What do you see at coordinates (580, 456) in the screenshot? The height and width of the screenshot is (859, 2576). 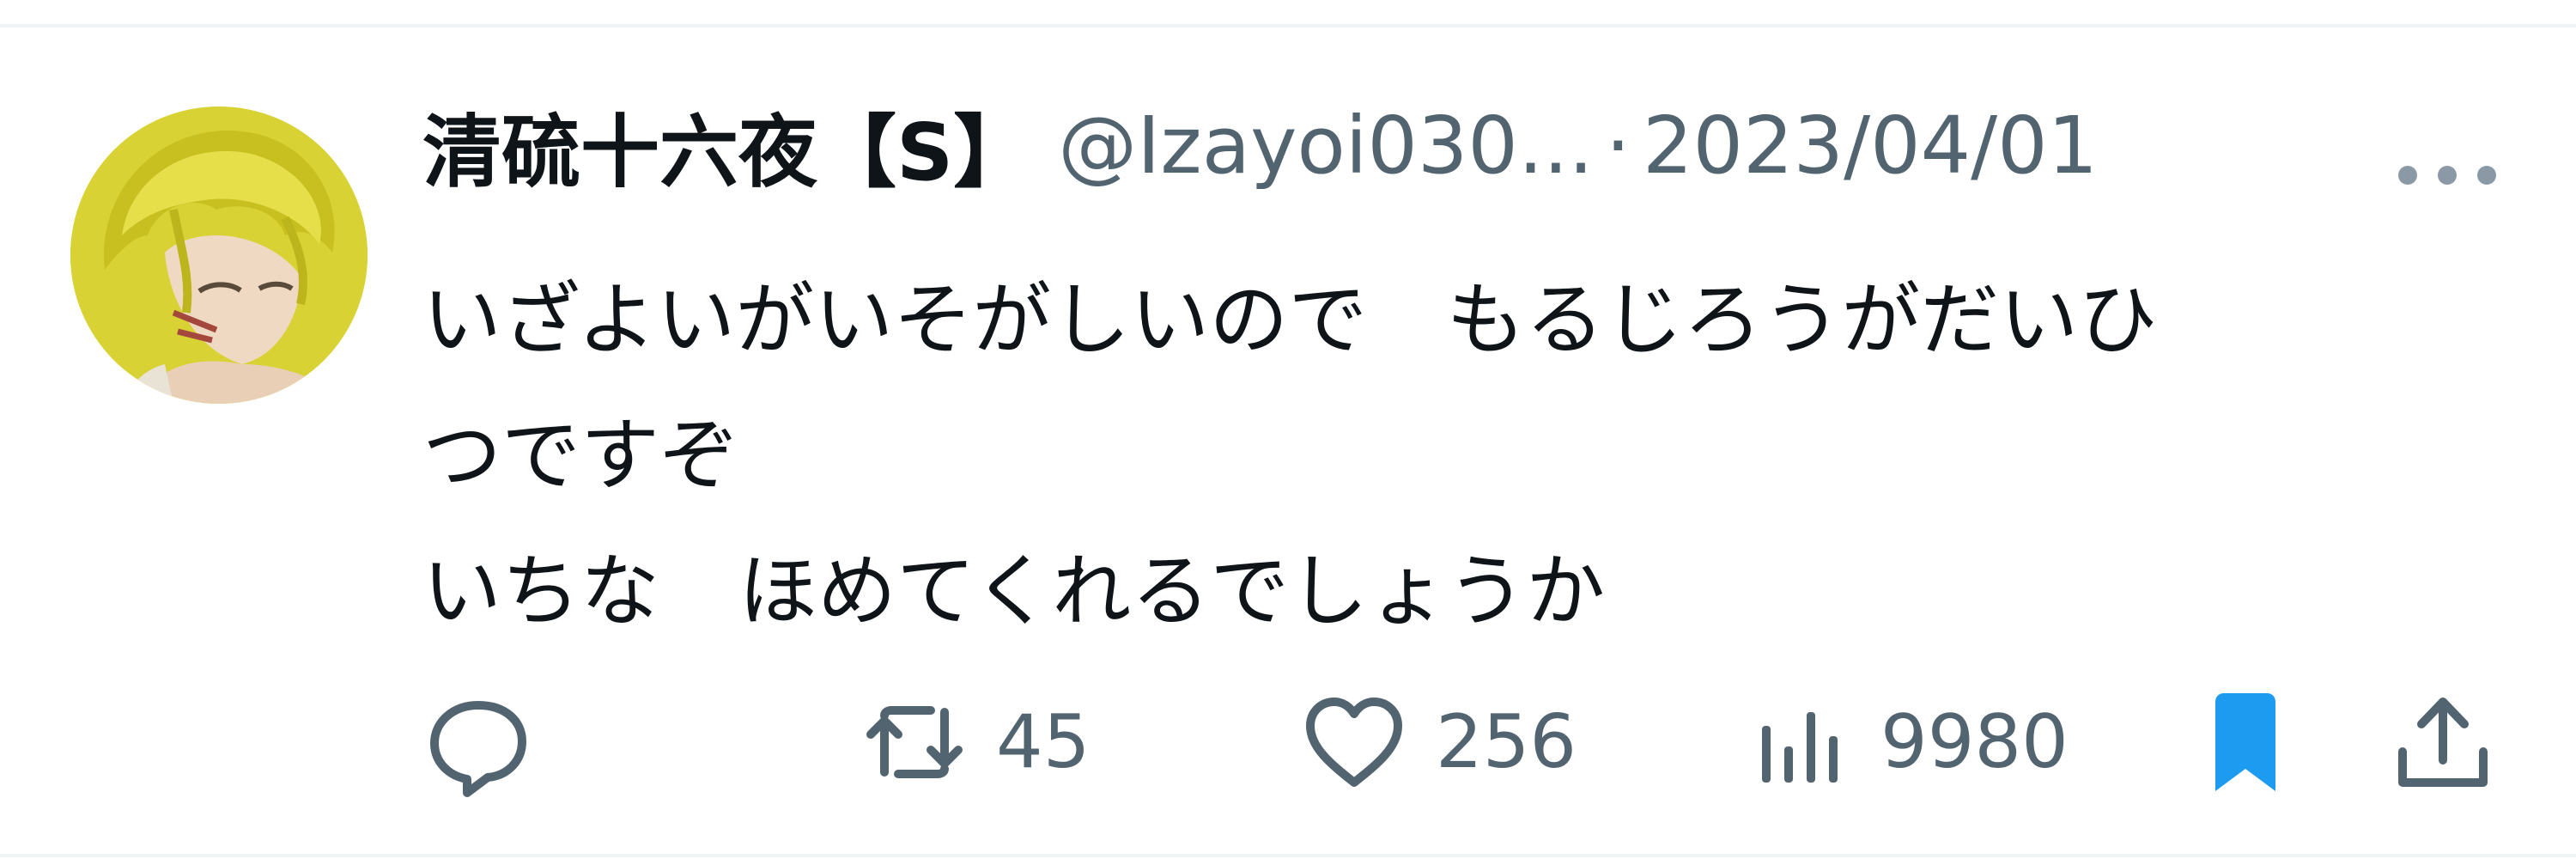 I see `tweet-text-line: つですぞ` at bounding box center [580, 456].